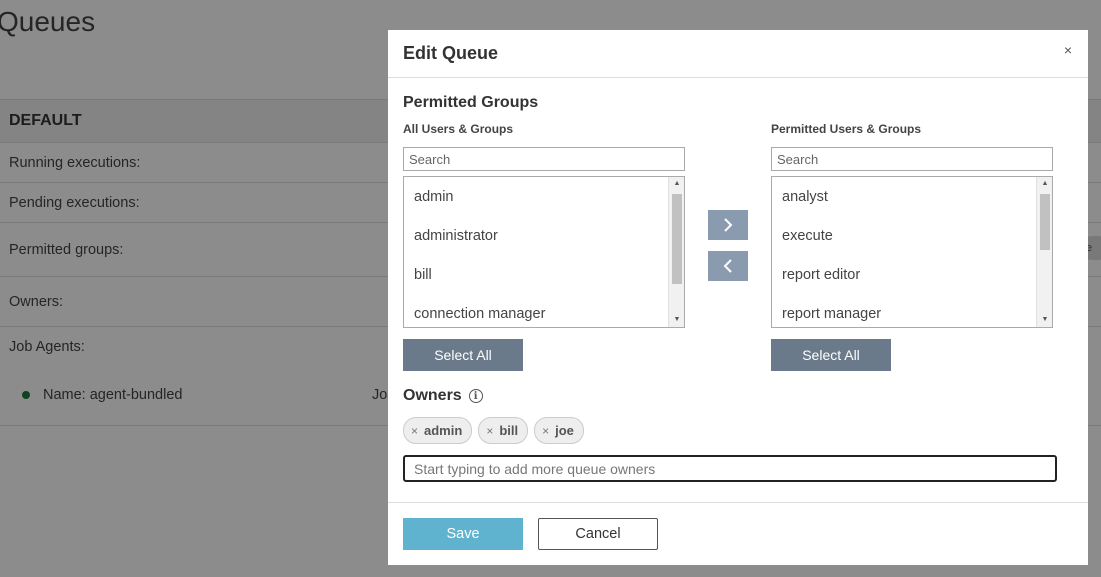 The width and height of the screenshot is (1101, 577). I want to click on info-icon: i, so click(475, 396).